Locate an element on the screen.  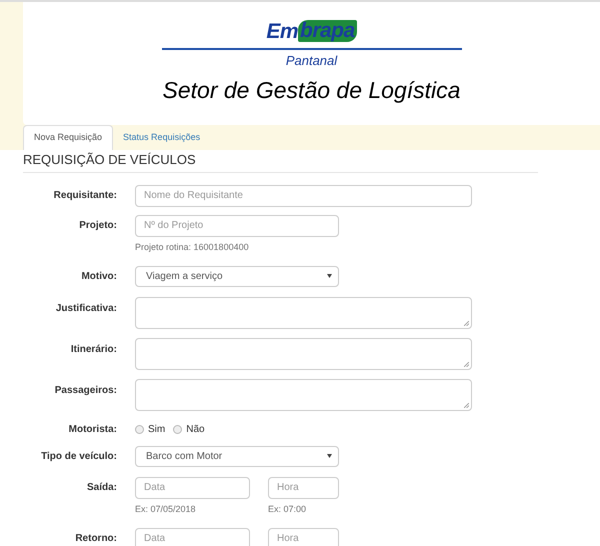
field-label: Projeto: is located at coordinates (98, 226).